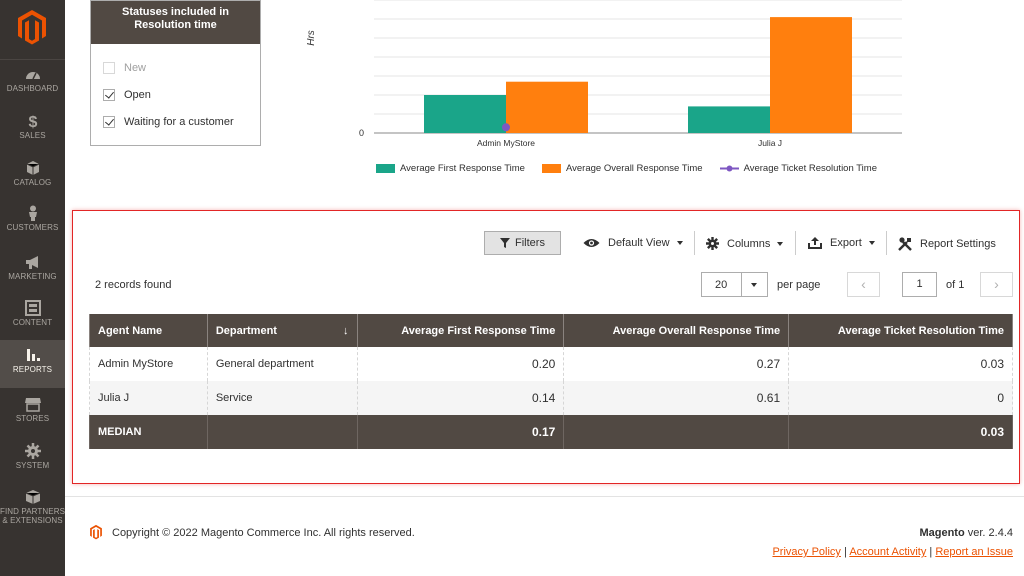 This screenshot has height=576, width=1024. I want to click on col-overall-response: Average Overall Response Time, so click(676, 330).